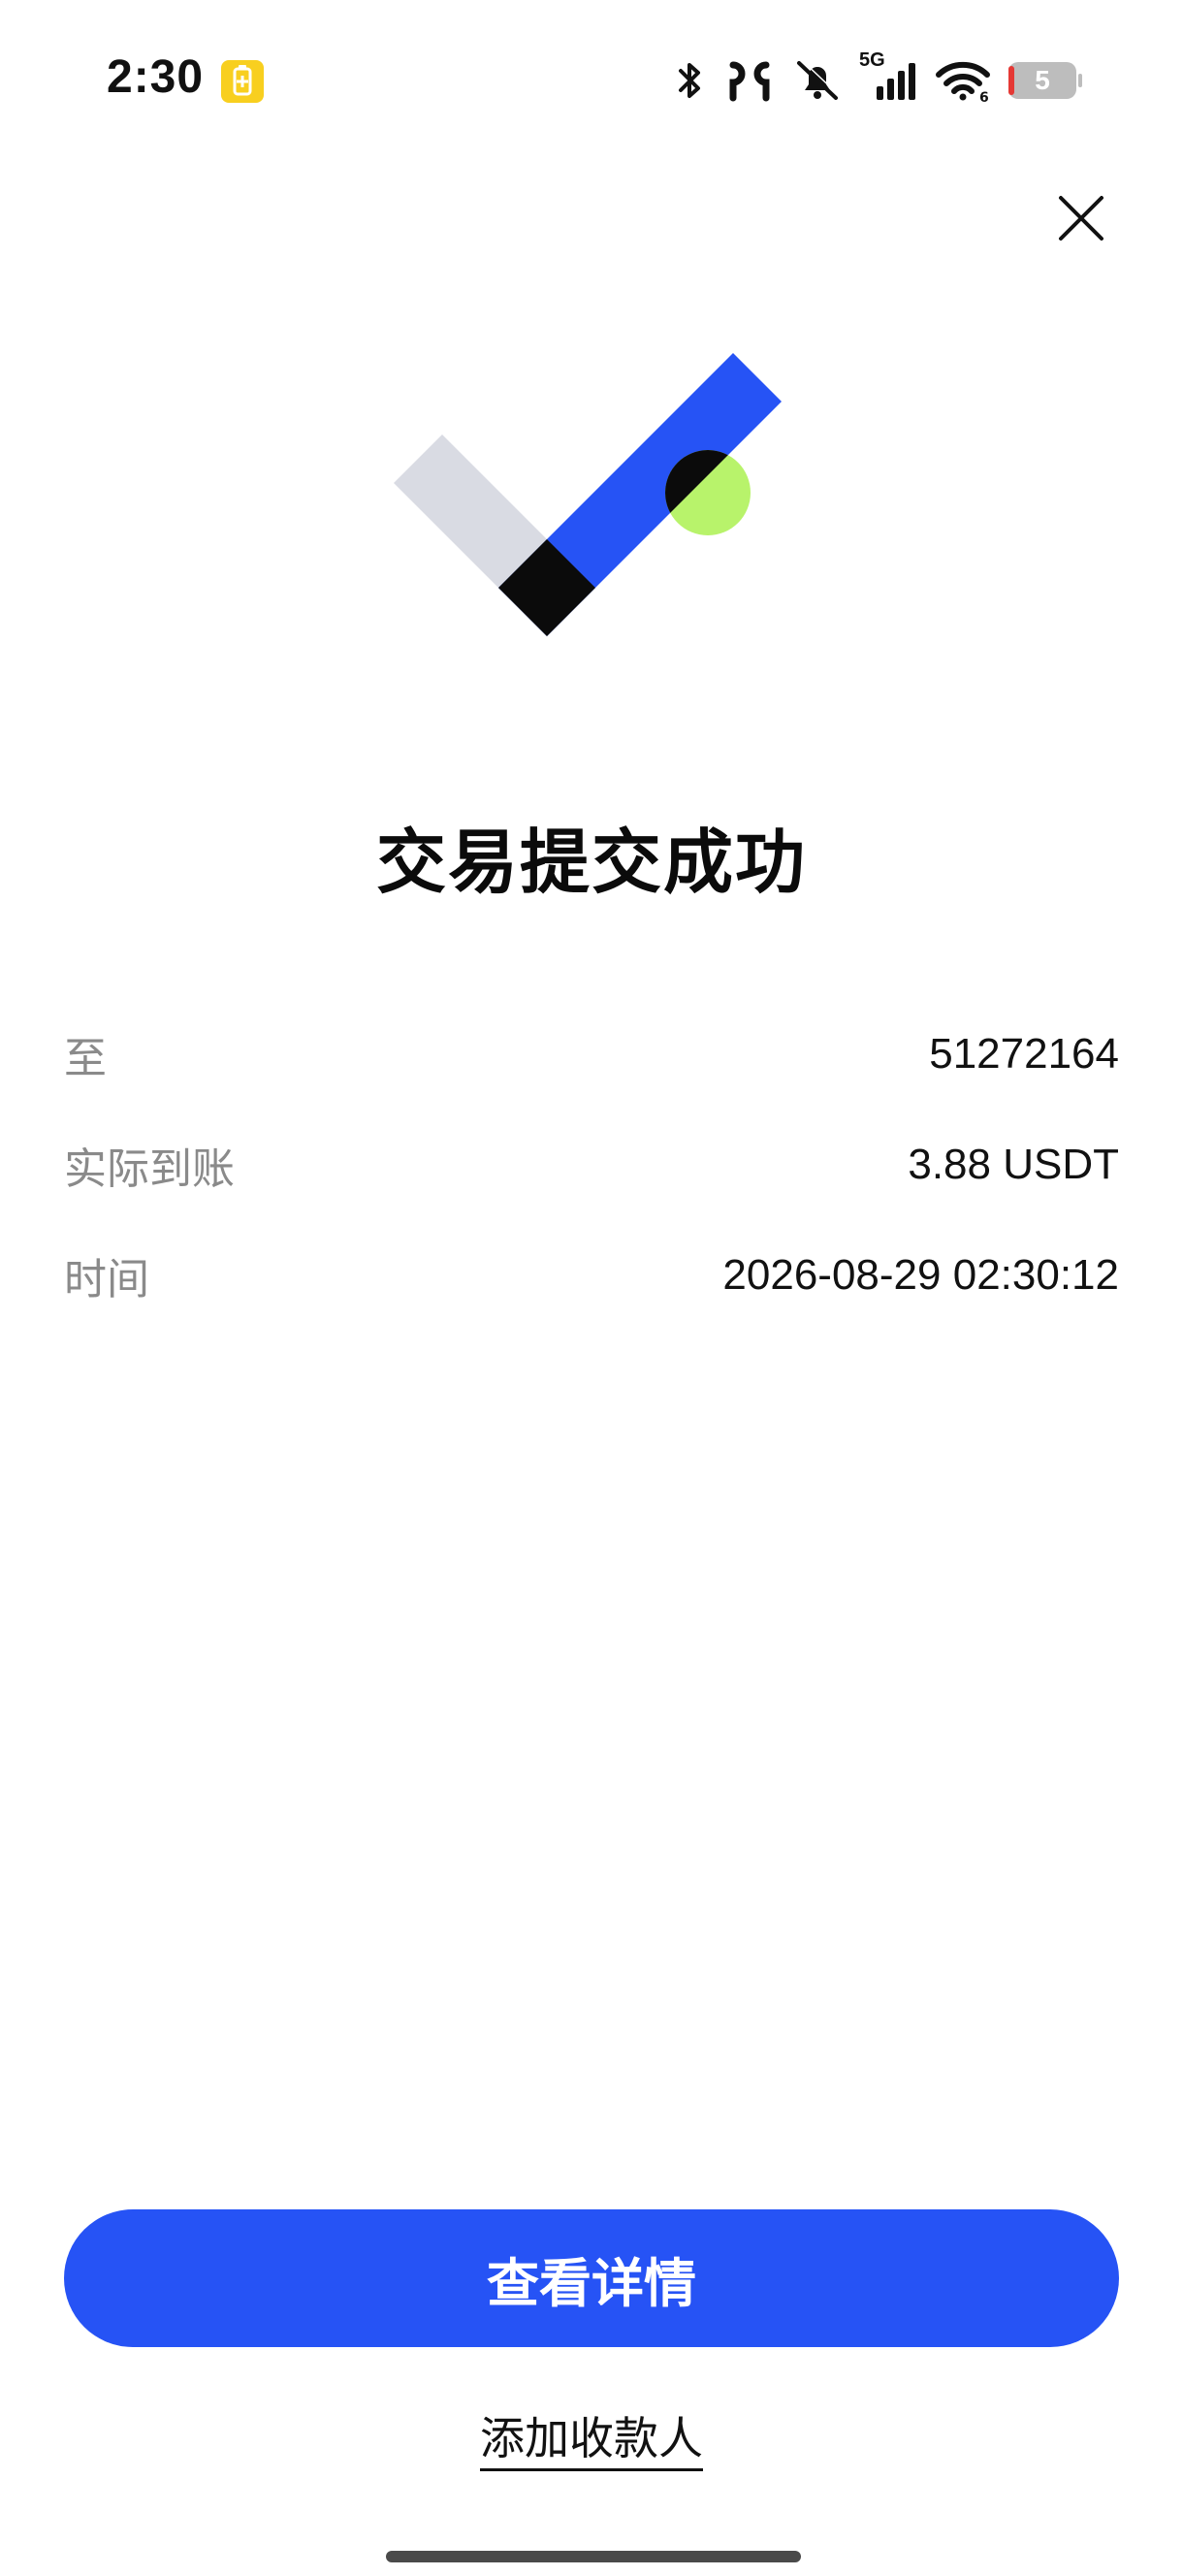  What do you see at coordinates (149, 1169) in the screenshot?
I see `detail-label: 实际到账` at bounding box center [149, 1169].